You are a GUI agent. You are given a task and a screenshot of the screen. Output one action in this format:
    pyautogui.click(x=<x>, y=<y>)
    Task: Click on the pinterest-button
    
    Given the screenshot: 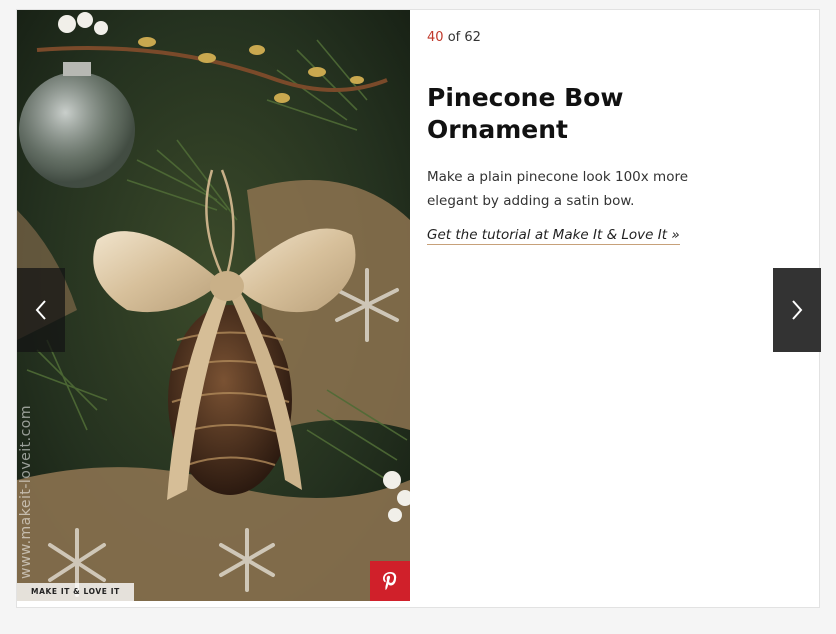 What is the action you would take?
    pyautogui.click(x=390, y=581)
    